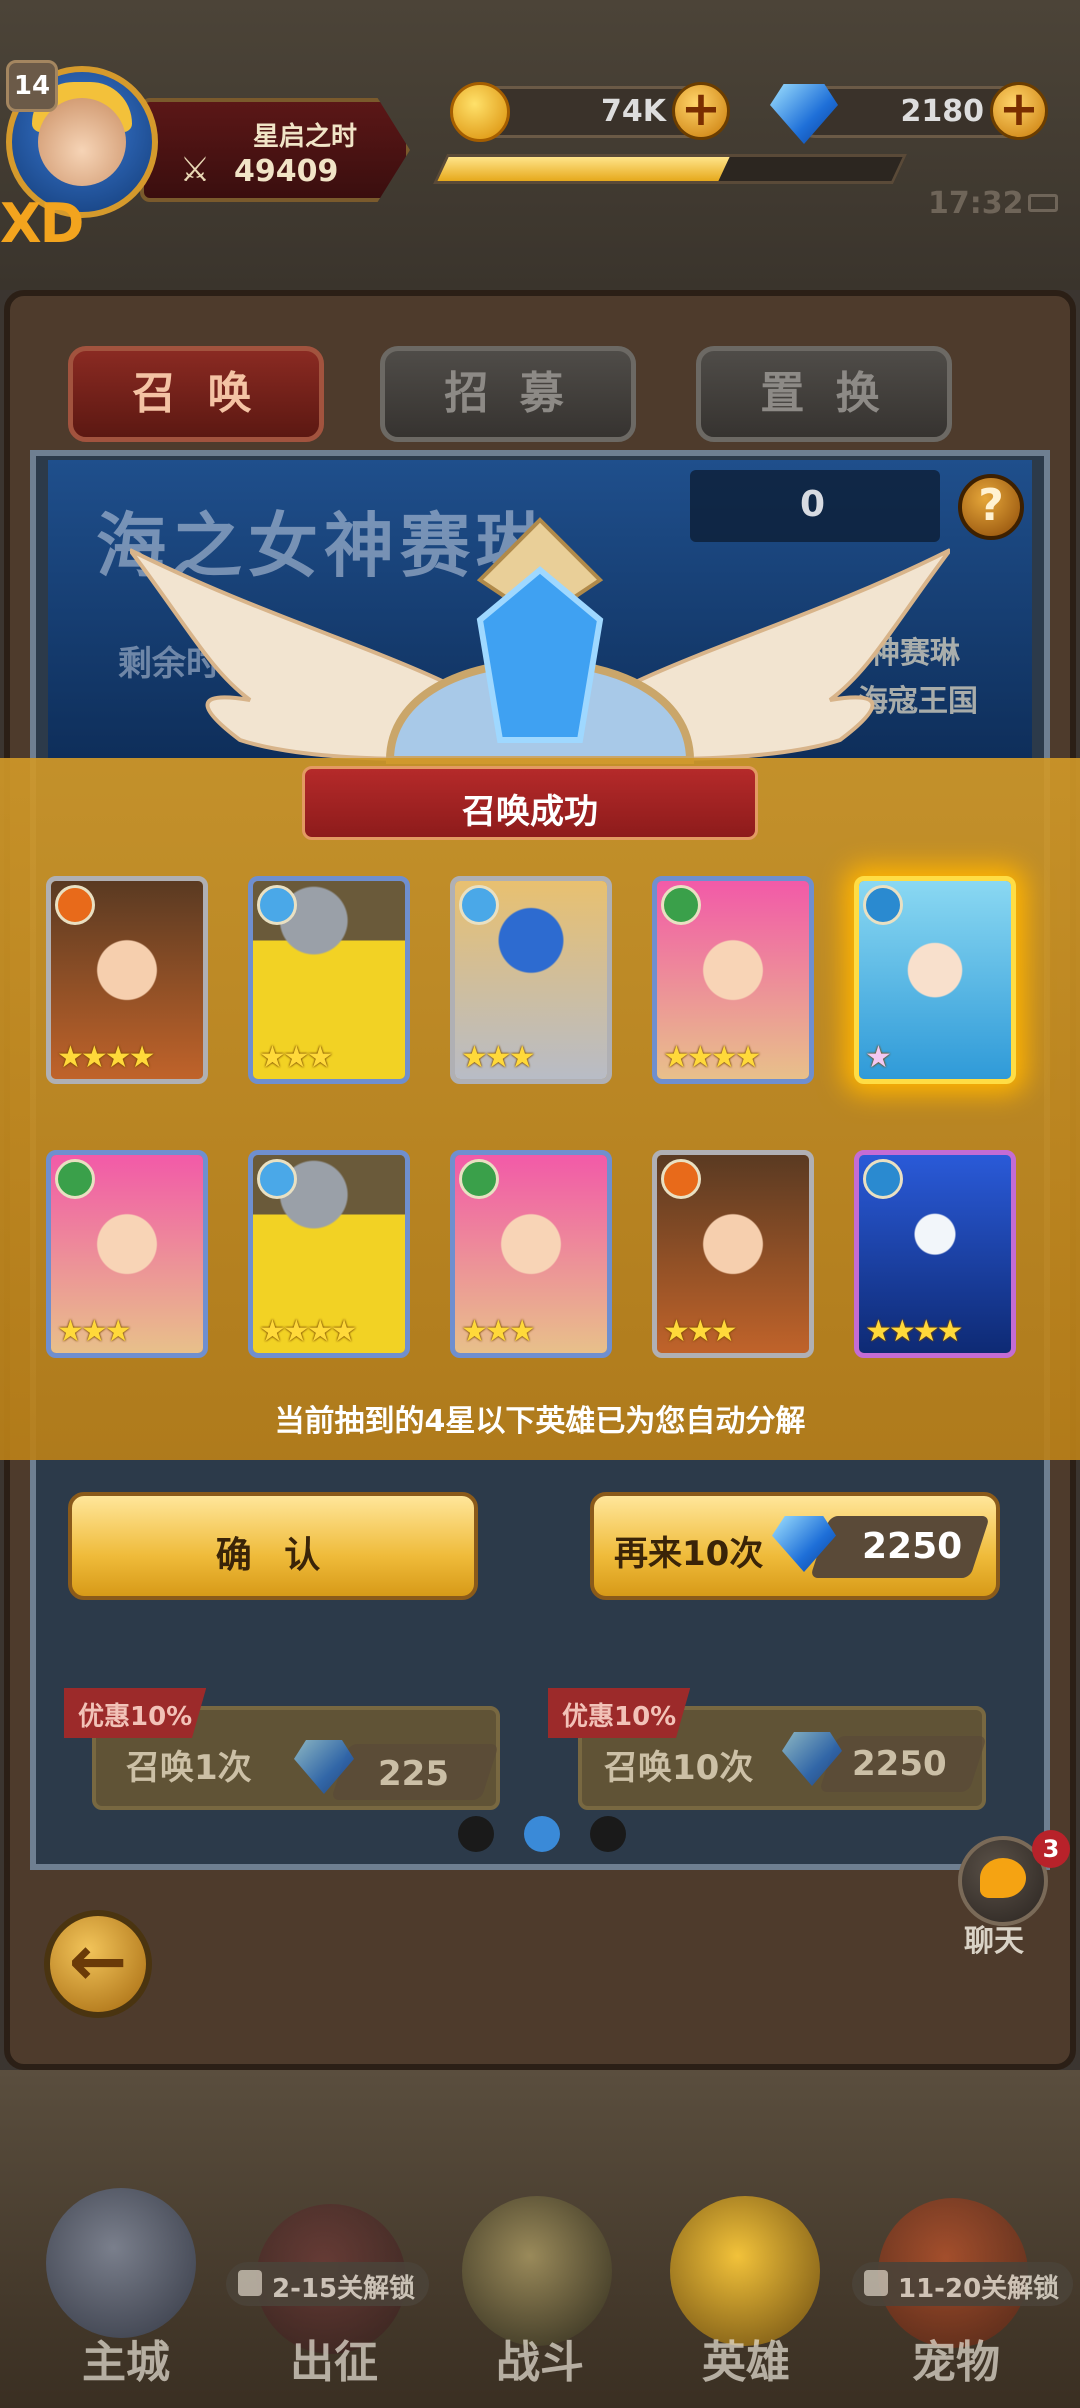 The width and height of the screenshot is (1080, 2408). I want to click on hero-card-viking-blob: ★★★, so click(329, 980).